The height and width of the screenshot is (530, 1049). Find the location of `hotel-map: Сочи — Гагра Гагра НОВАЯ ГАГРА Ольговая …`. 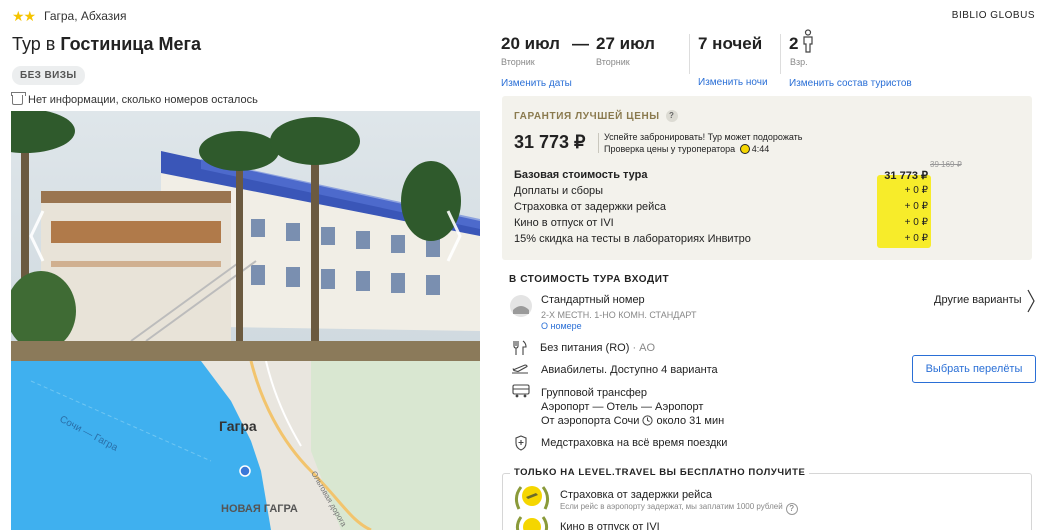

hotel-map: Сочи — Гагра Гагра НОВАЯ ГАГРА Ольговая … is located at coordinates (245, 445).